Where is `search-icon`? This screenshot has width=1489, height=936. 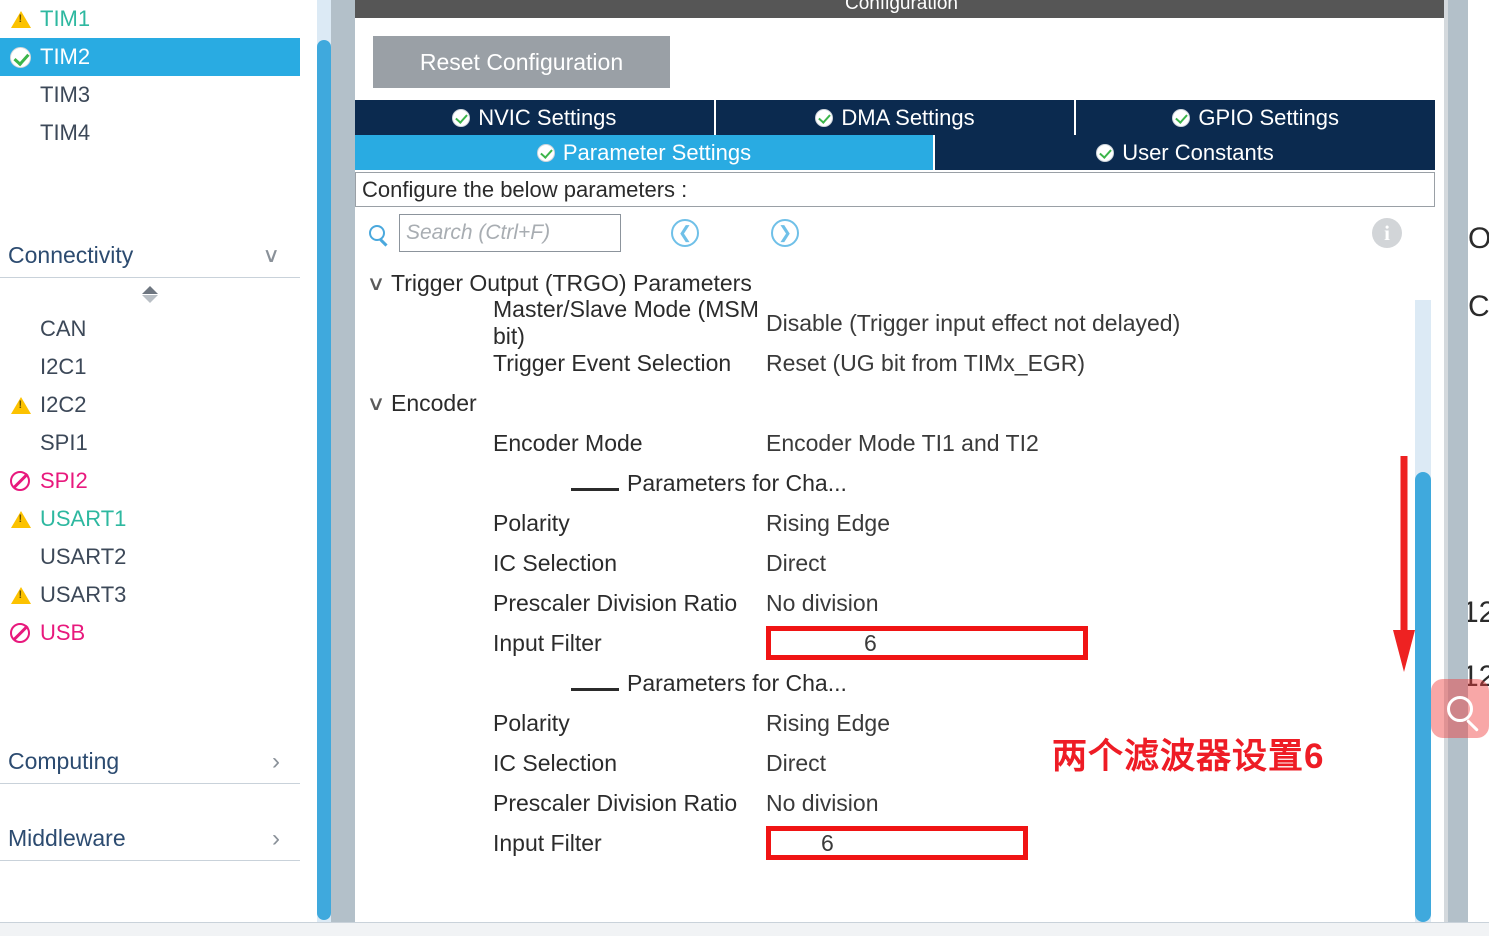 search-icon is located at coordinates (1460, 708).